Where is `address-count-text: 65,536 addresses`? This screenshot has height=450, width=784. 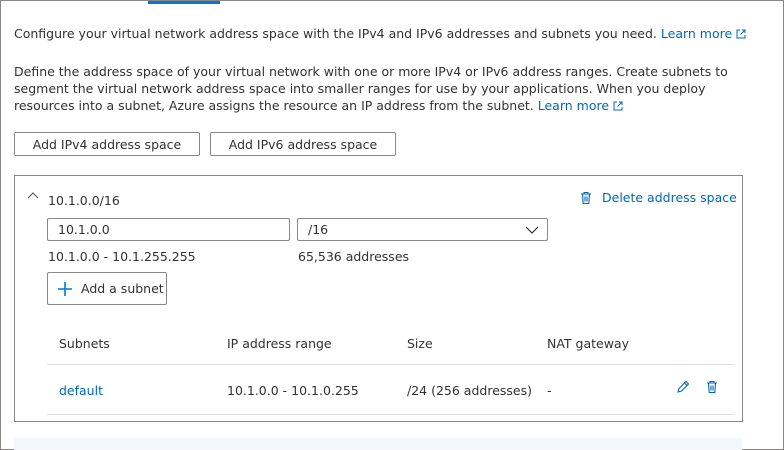
address-count-text: 65,536 addresses is located at coordinates (354, 256).